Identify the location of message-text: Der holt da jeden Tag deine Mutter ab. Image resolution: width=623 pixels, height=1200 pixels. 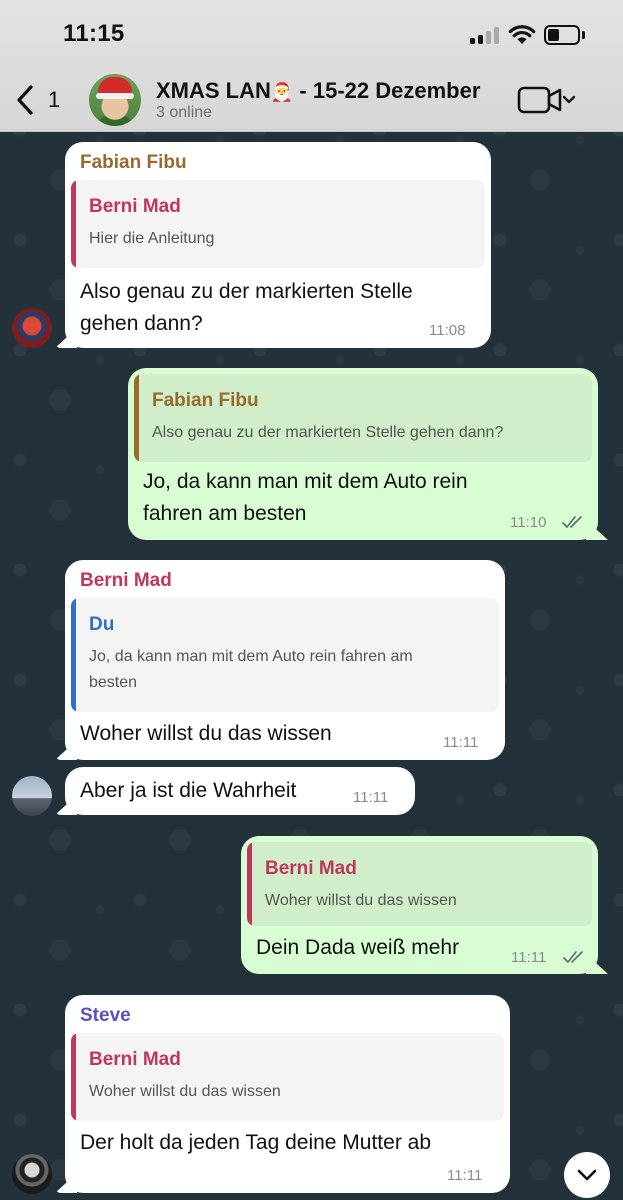
(256, 1142).